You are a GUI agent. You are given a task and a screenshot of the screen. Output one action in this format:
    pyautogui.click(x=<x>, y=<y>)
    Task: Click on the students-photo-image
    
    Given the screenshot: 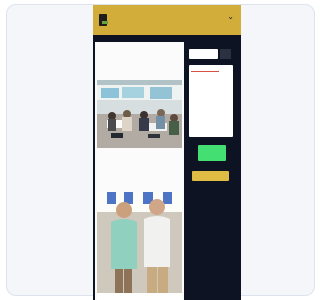 What is the action you would take?
    pyautogui.click(x=139, y=246)
    